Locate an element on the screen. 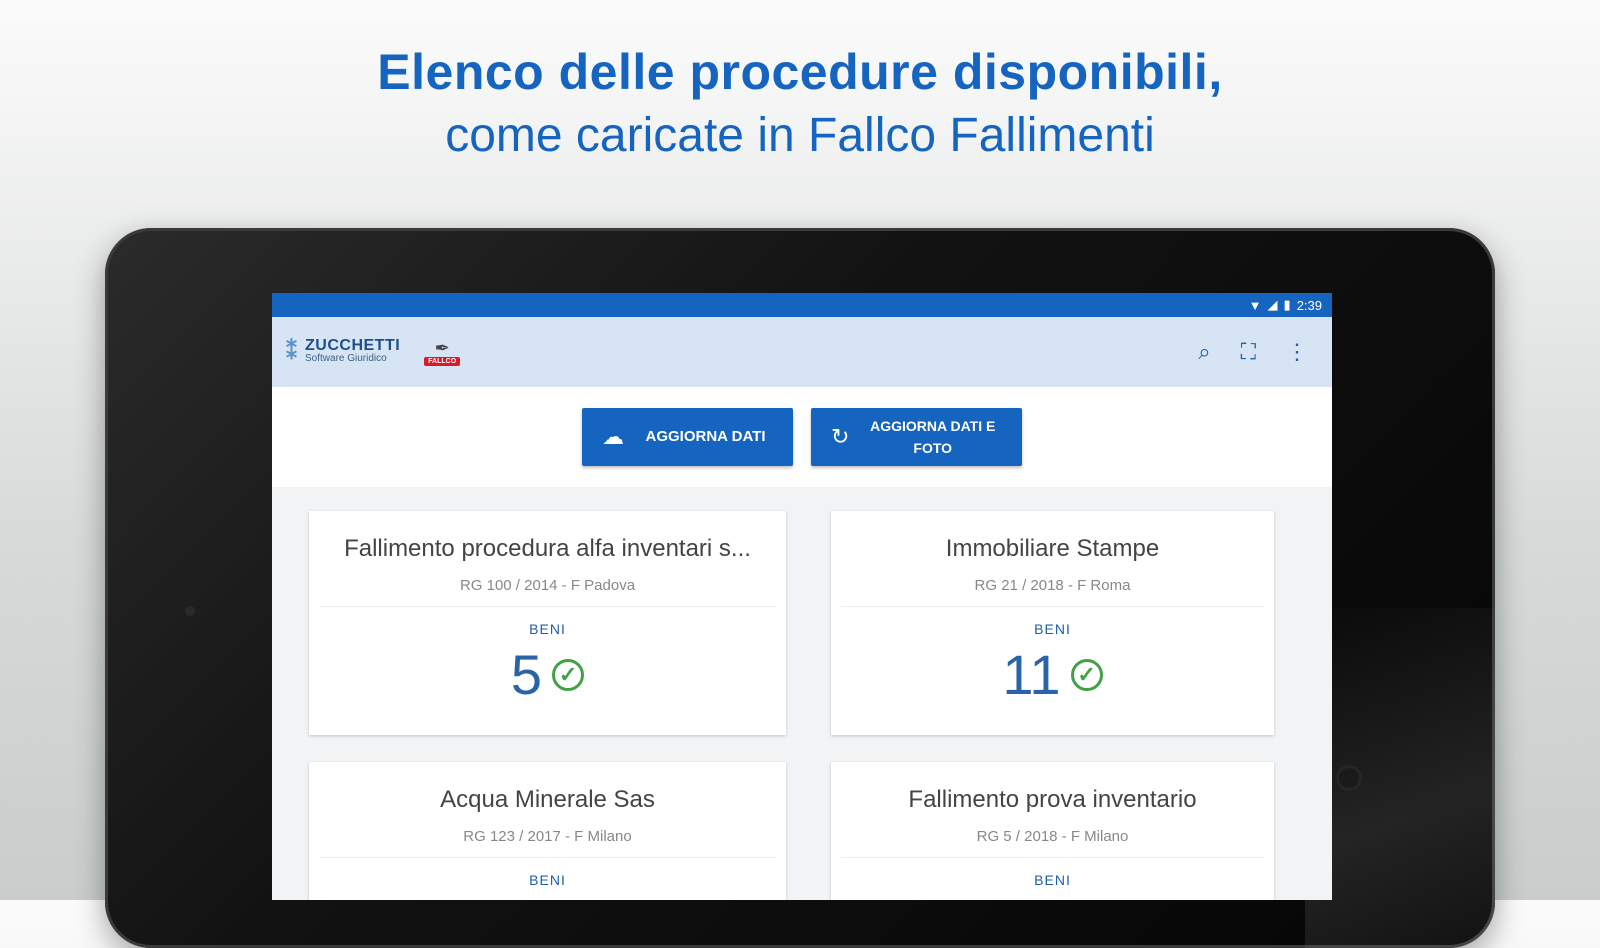  app-bar-actions: ⌕ ⛶ ⋮ is located at coordinates (1253, 352).